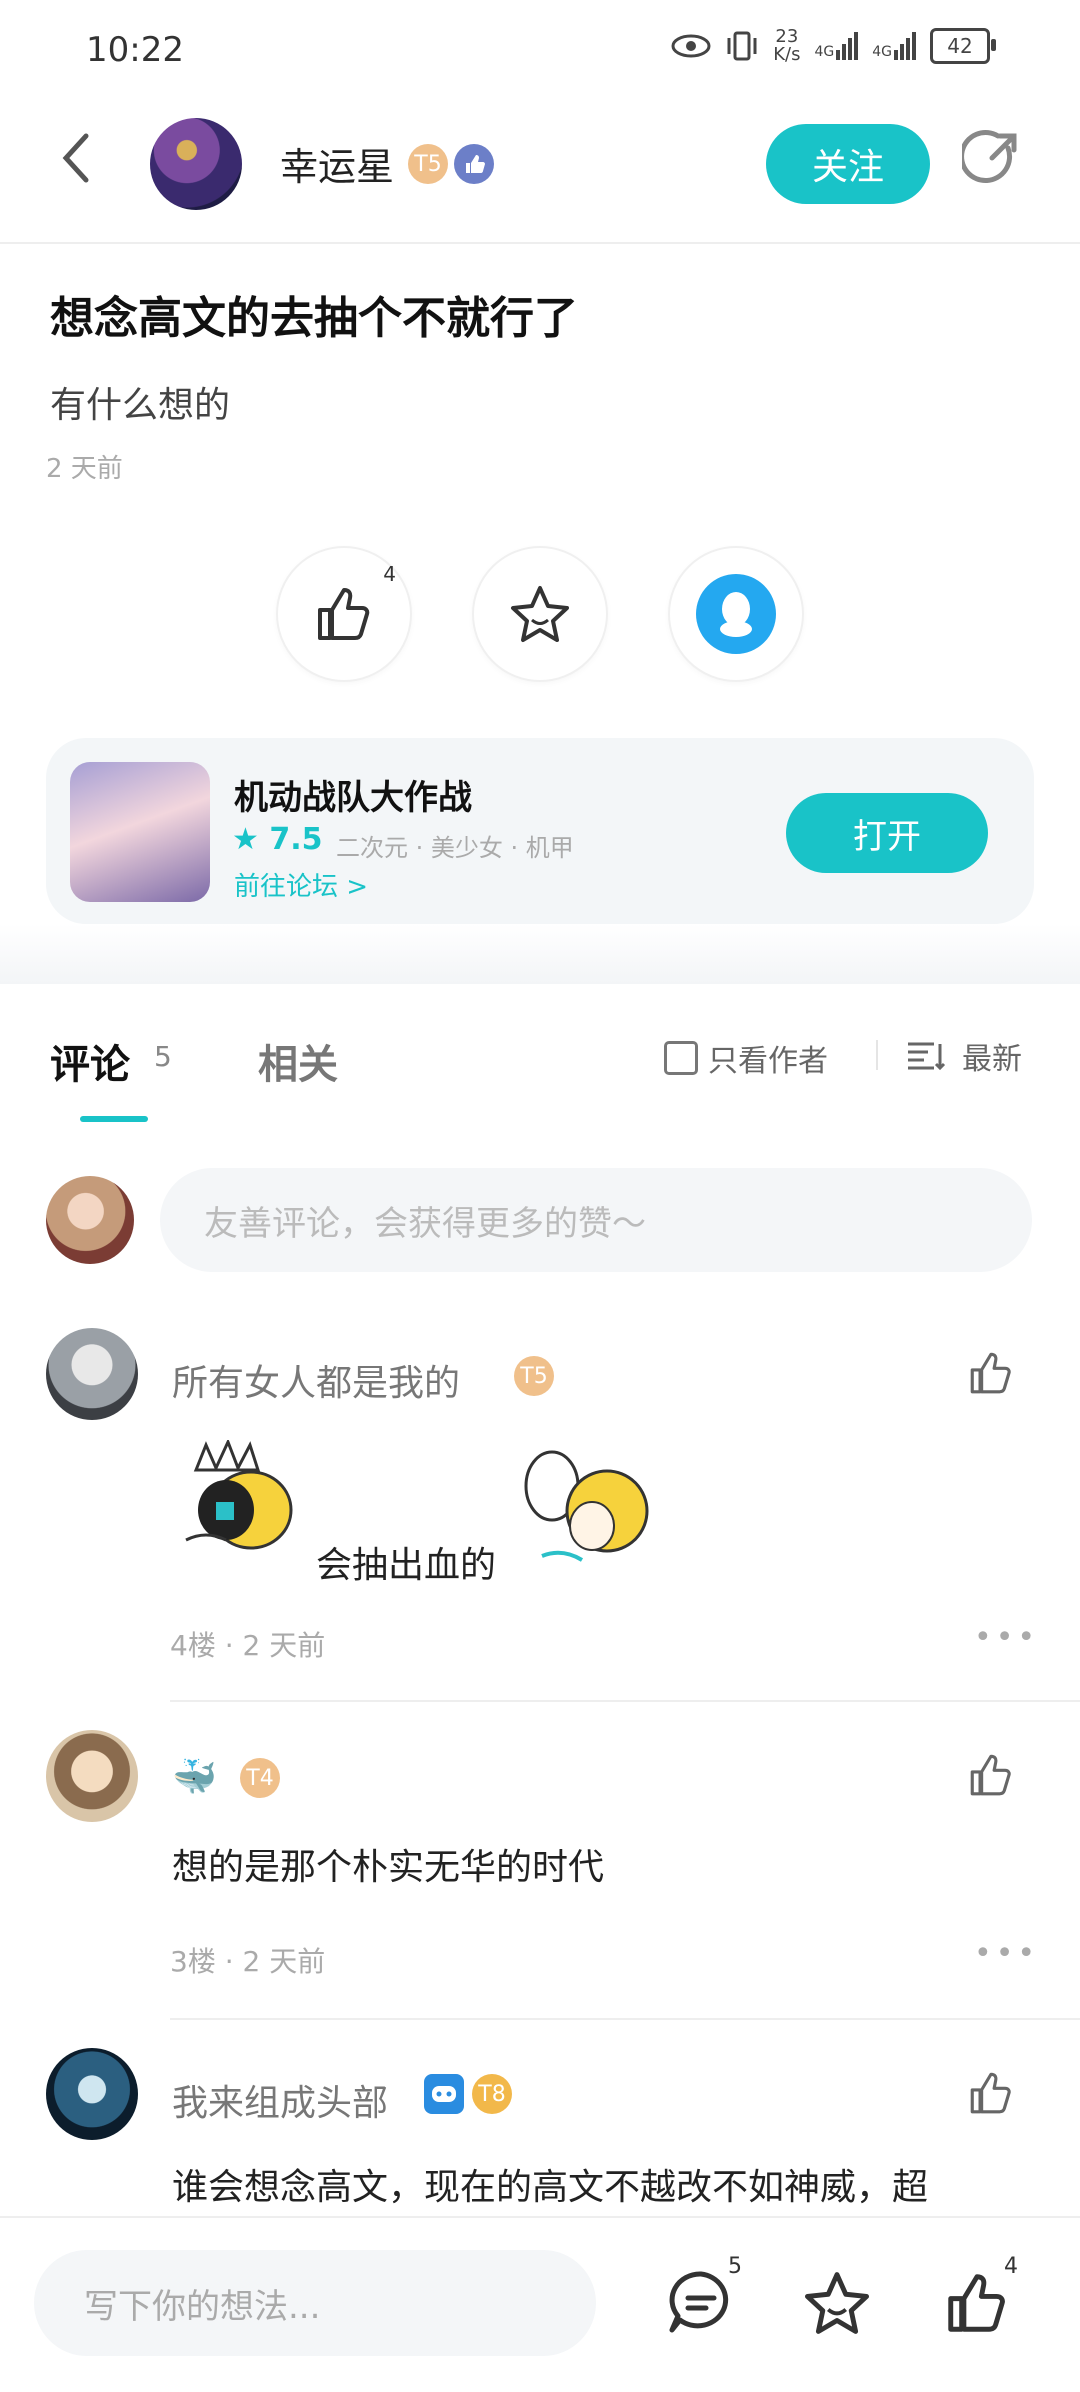 This screenshot has width=1080, height=2392. I want to click on favorite-button, so click(540, 614).